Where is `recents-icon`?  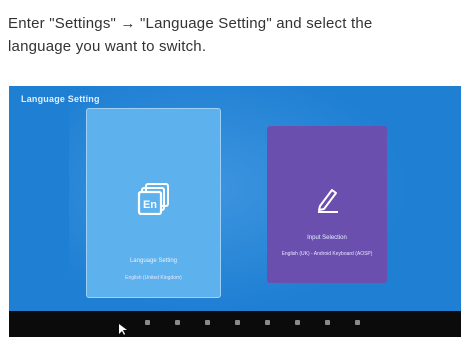 recents-icon is located at coordinates (207, 322).